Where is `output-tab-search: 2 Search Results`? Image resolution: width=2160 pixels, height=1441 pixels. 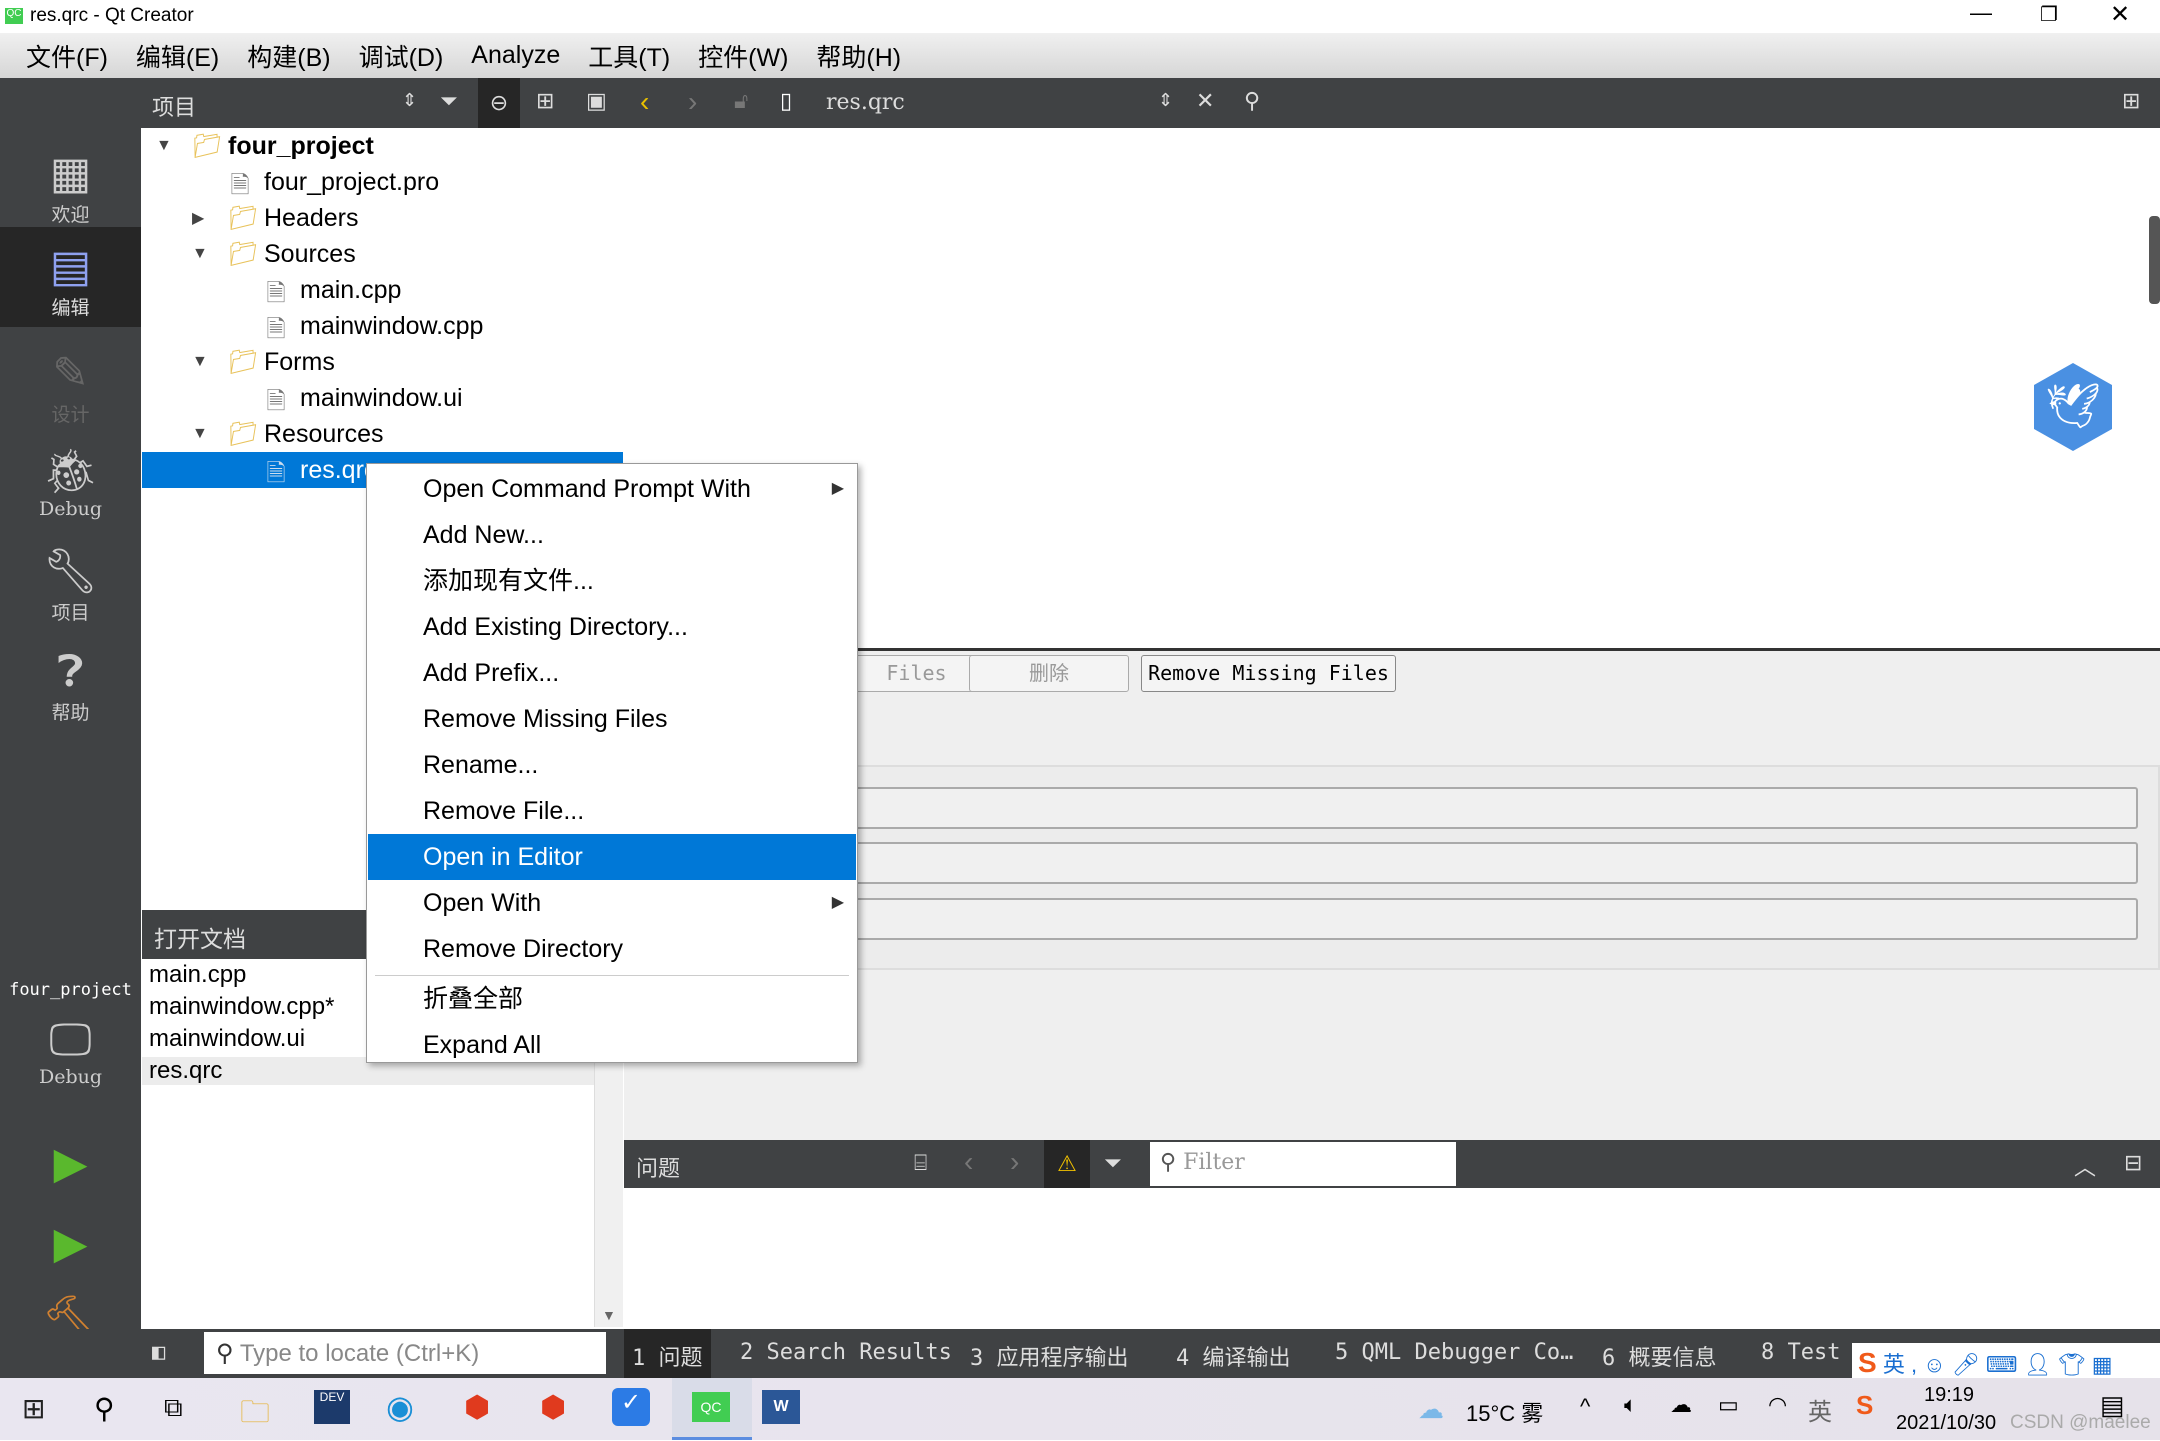
output-tab-search: 2 Search Results is located at coordinates (846, 1352).